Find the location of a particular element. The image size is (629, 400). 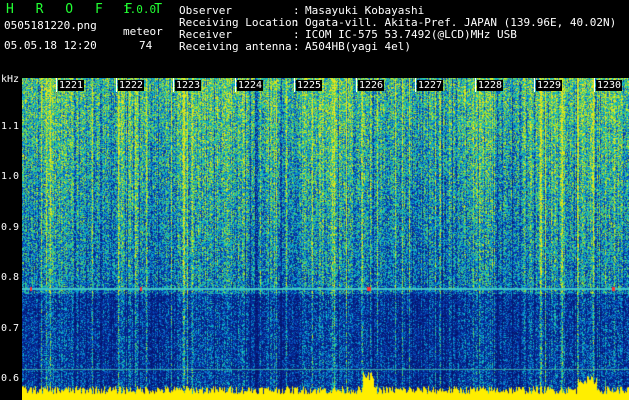

meteor-count: 74 is located at coordinates (146, 45).